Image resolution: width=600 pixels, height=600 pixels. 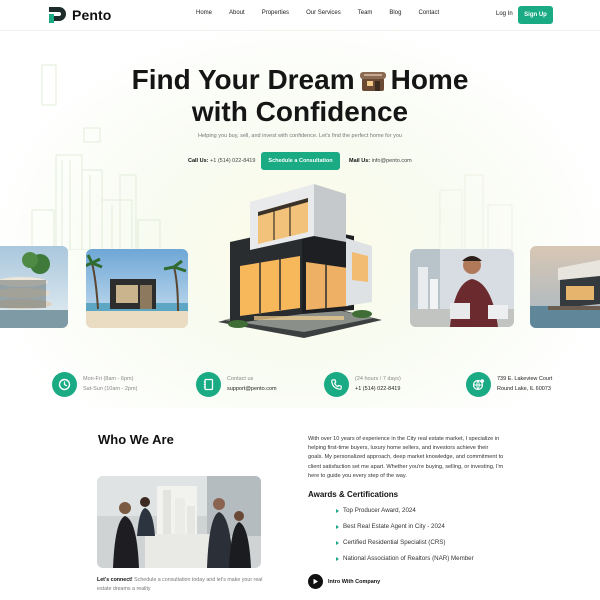 I want to click on award-item: Top Producer Award, 2024, so click(x=376, y=510).